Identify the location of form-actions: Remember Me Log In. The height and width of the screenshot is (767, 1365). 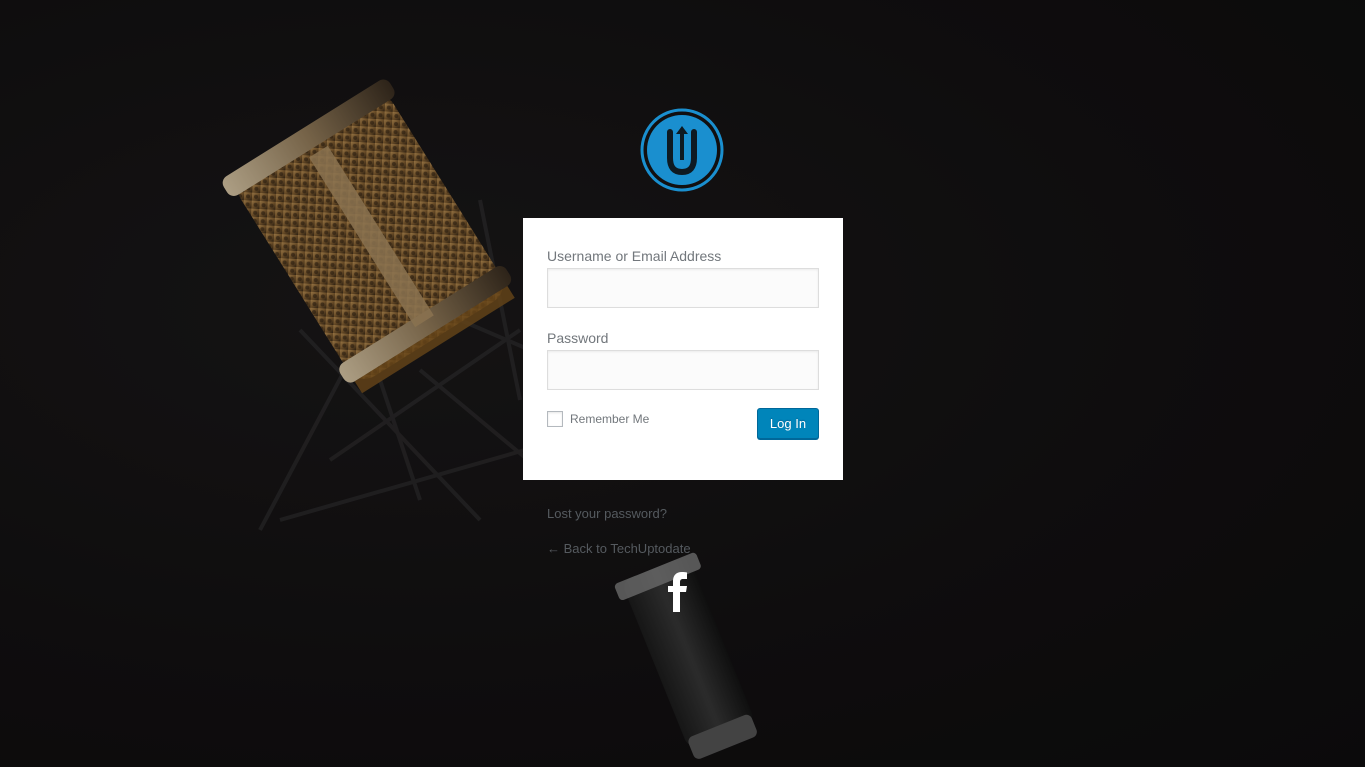
(683, 426).